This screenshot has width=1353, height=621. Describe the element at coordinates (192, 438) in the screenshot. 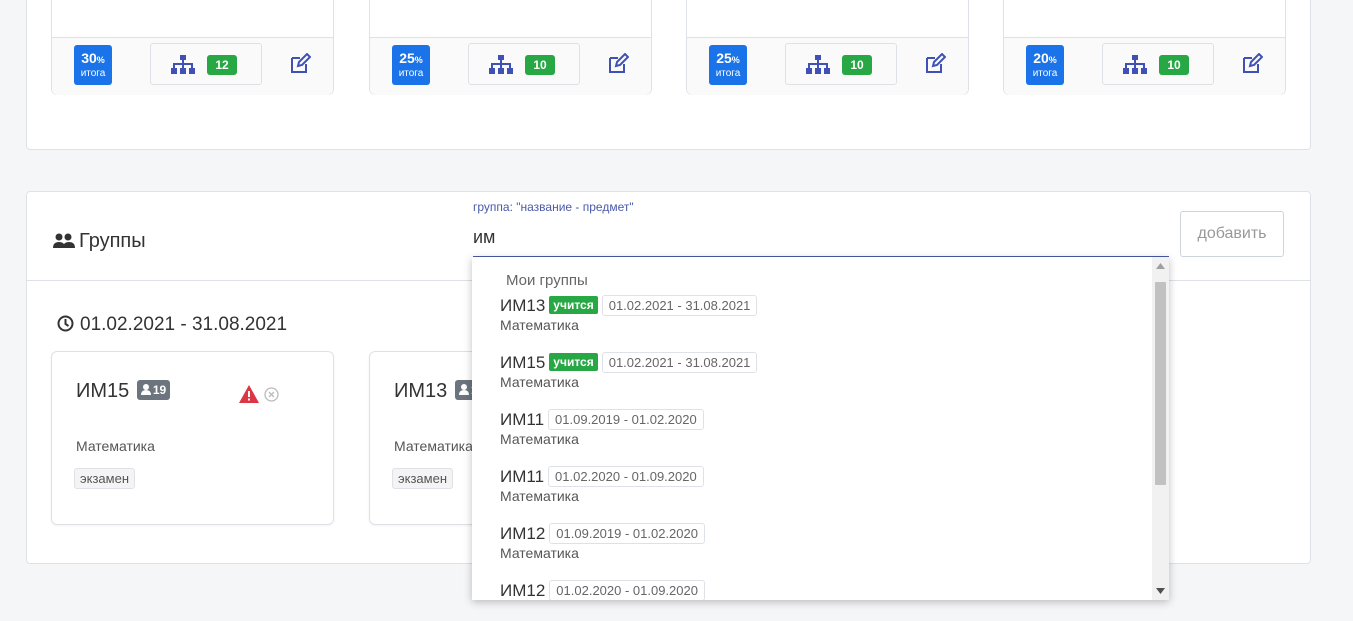

I see `group-card: ИМ15 19 Математика экзамен` at that location.